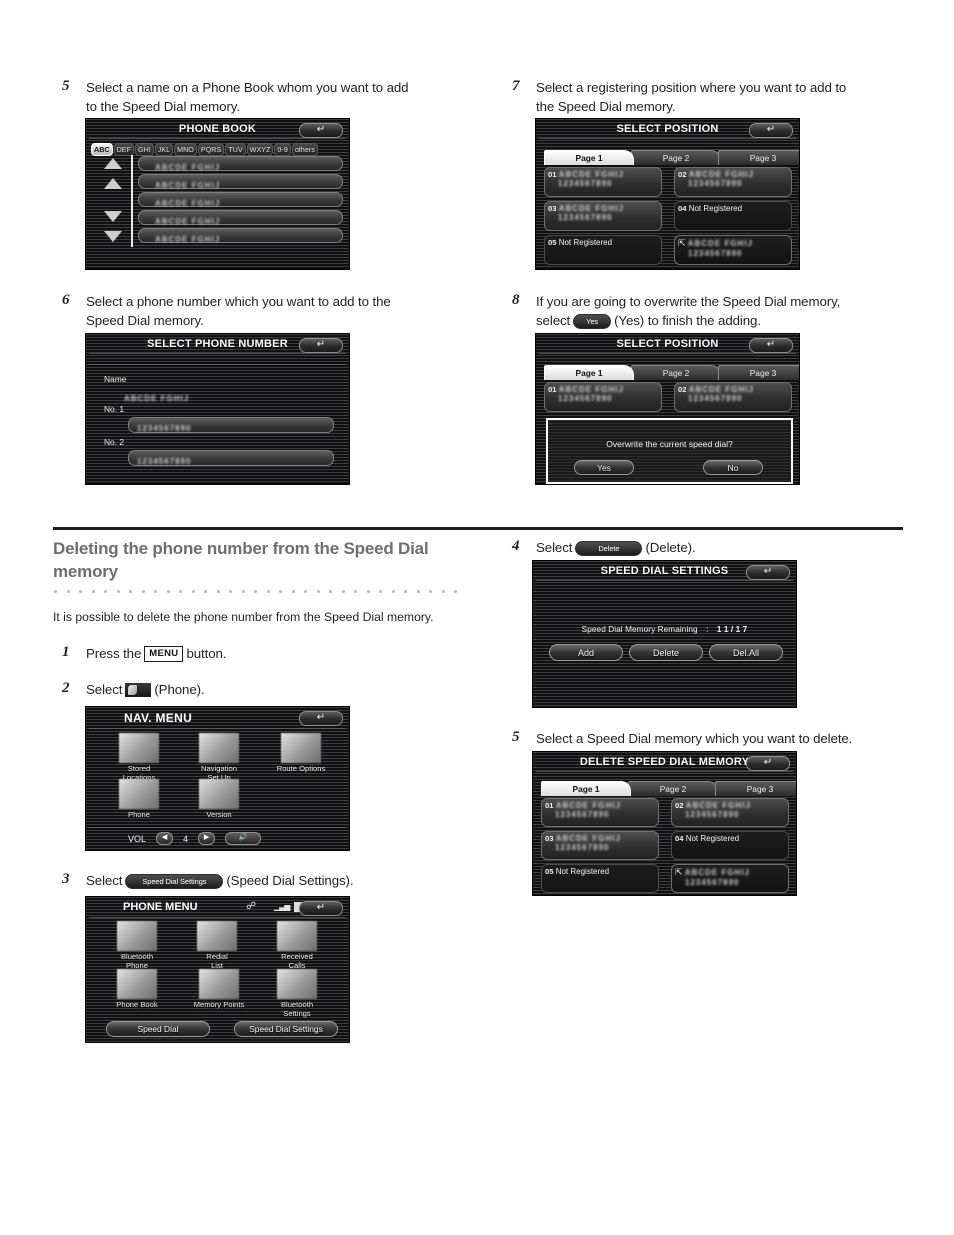 The height and width of the screenshot is (1235, 954). Describe the element at coordinates (682, 389) in the screenshot. I see `cell-index: 02` at that location.